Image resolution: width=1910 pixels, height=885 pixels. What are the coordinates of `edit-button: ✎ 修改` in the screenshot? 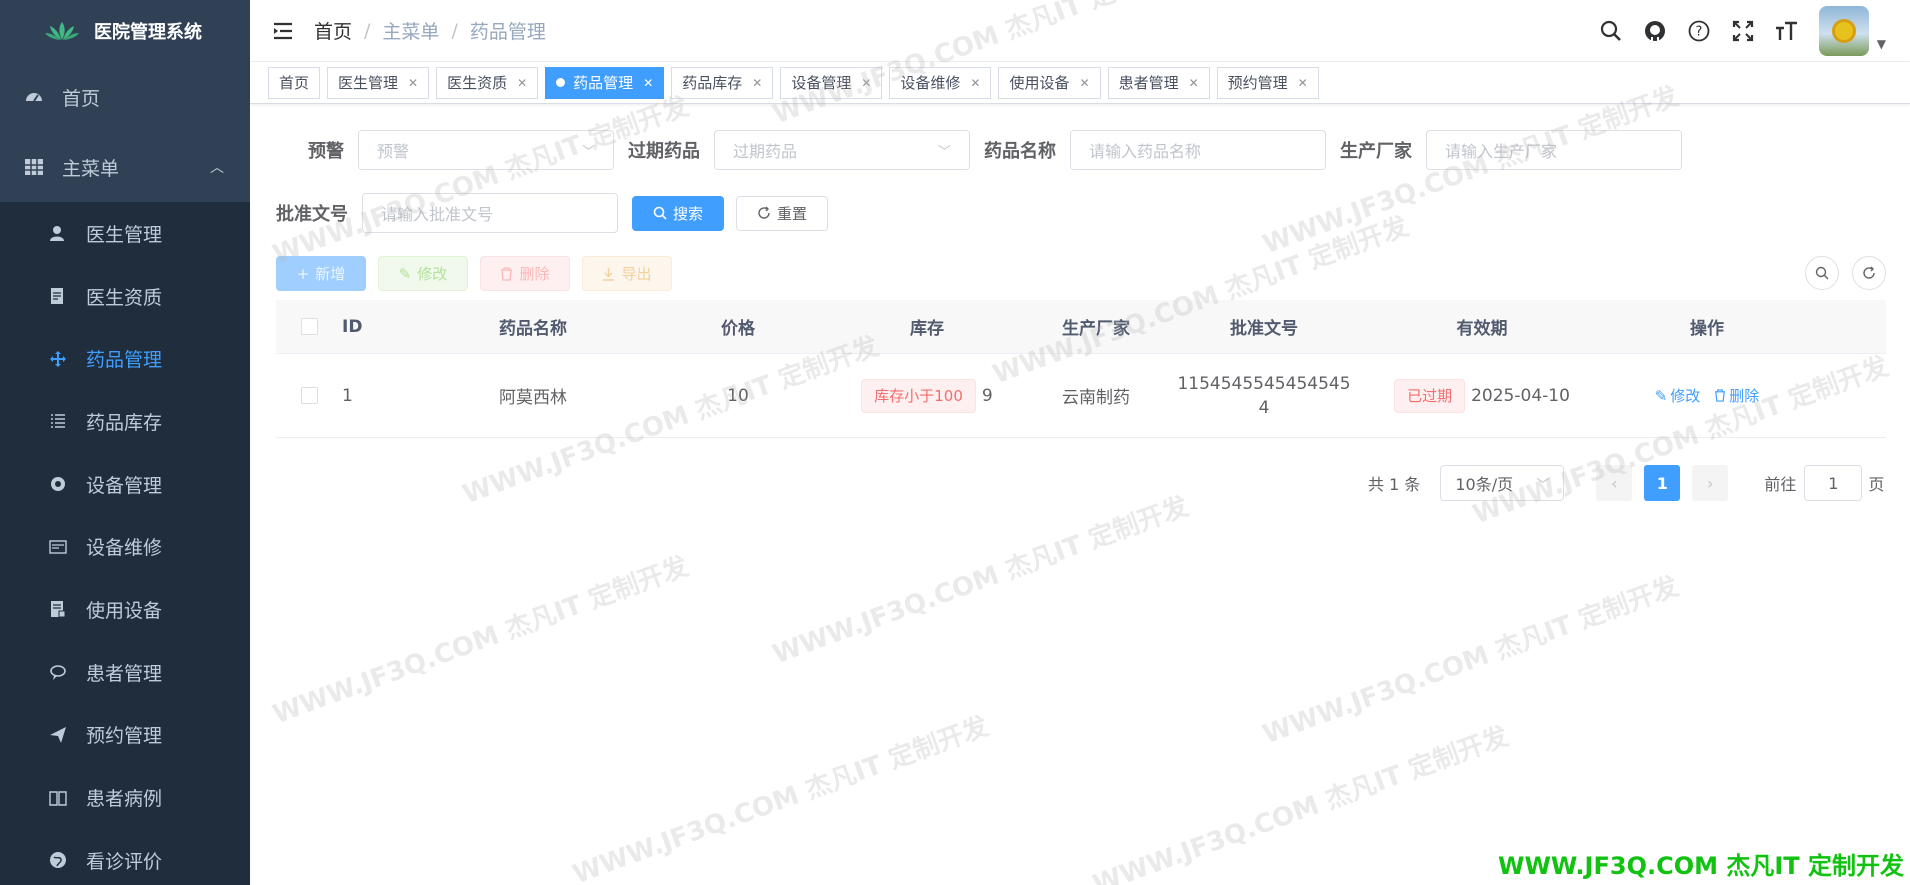 It's located at (423, 273).